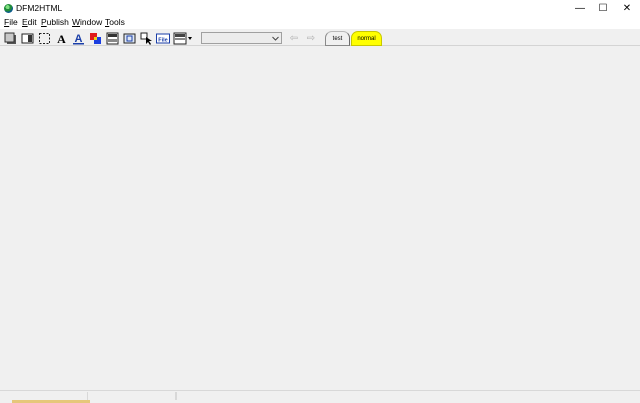  I want to click on title-bar: DFM2HTML — ☐ ✕, so click(320, 8).